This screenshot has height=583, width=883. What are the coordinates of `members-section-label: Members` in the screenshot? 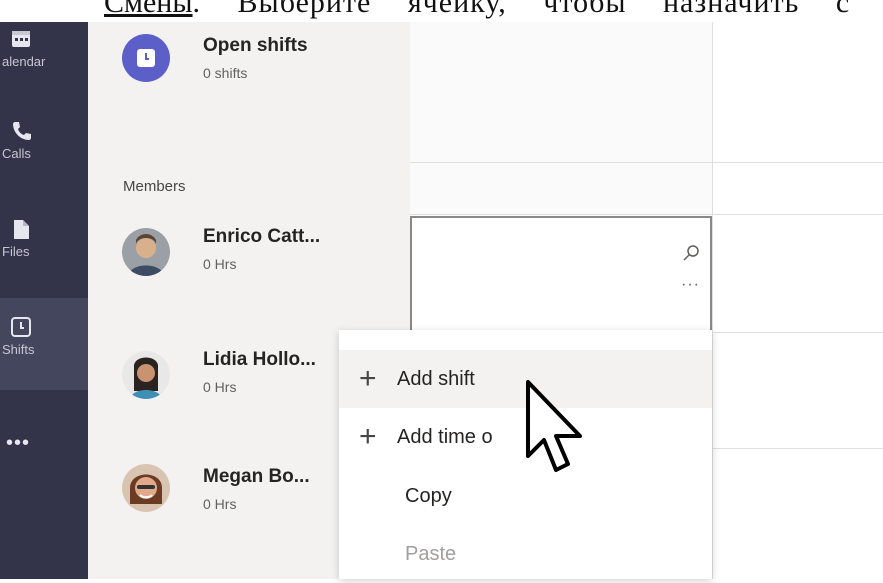 It's located at (154, 186).